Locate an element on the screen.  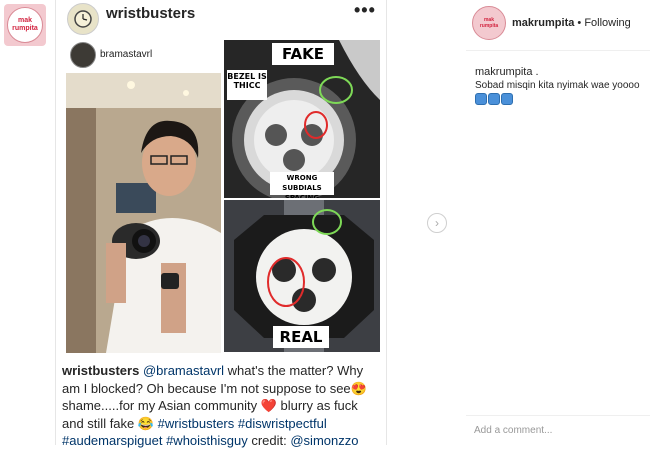
comment-username: makrumpita . is located at coordinates (507, 72).